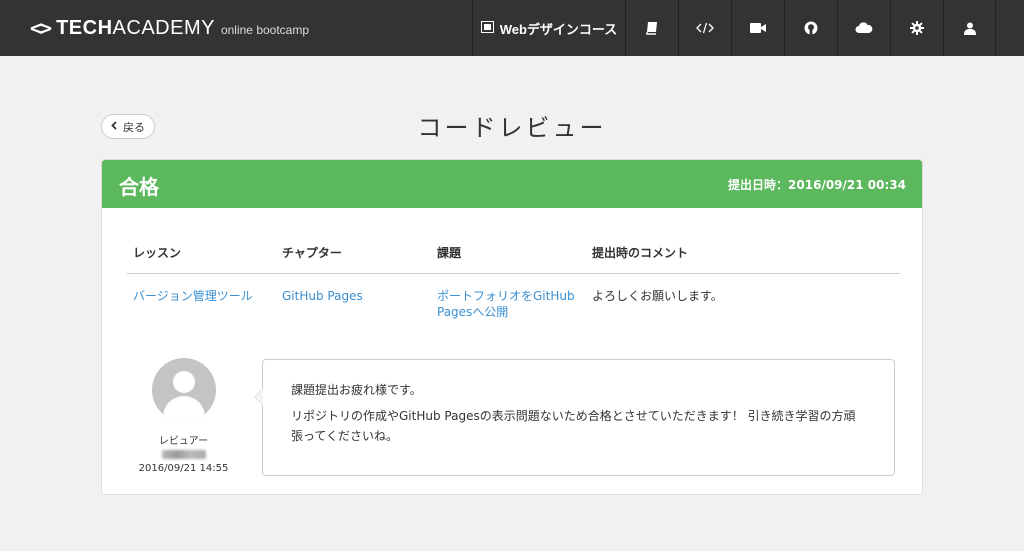 The width and height of the screenshot is (1024, 551). What do you see at coordinates (558, 29) in the screenshot?
I see `nav-course-label: Webデザインコース` at bounding box center [558, 29].